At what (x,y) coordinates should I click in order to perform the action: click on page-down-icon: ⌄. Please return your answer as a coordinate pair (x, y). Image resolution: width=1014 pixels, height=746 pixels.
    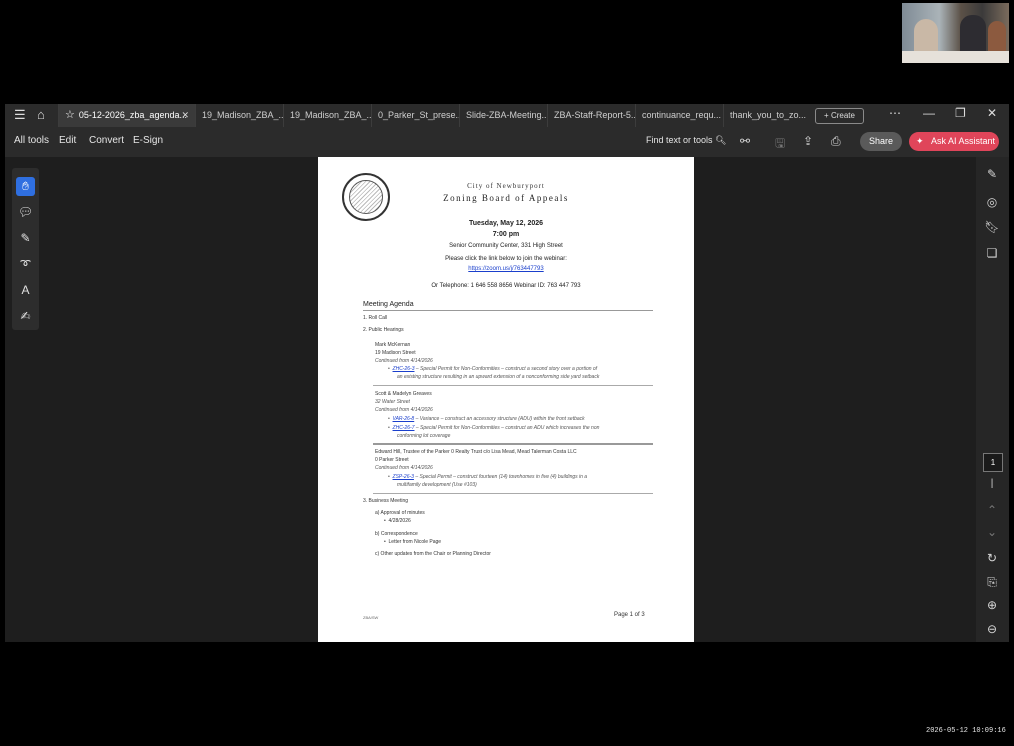
    Looking at the image, I should click on (992, 532).